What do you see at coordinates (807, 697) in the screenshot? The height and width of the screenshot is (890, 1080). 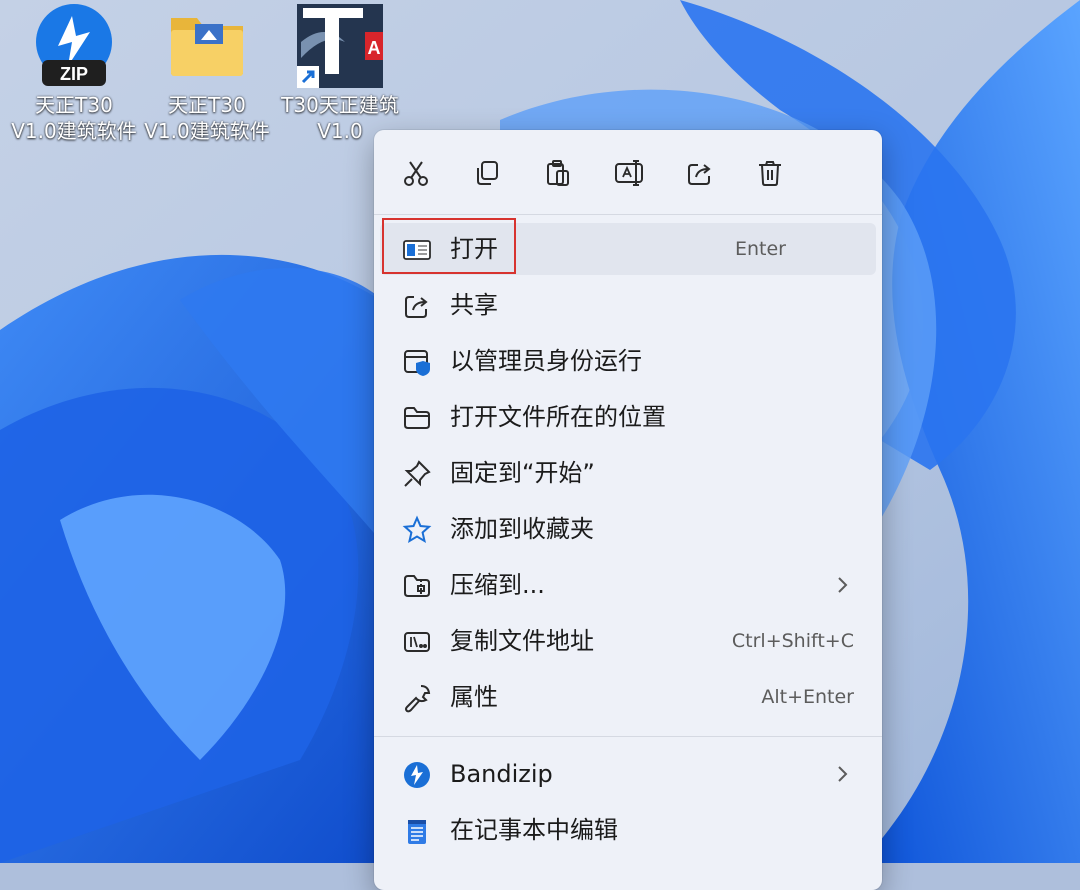 I see `menu-item-shortcut: Alt+Enter` at bounding box center [807, 697].